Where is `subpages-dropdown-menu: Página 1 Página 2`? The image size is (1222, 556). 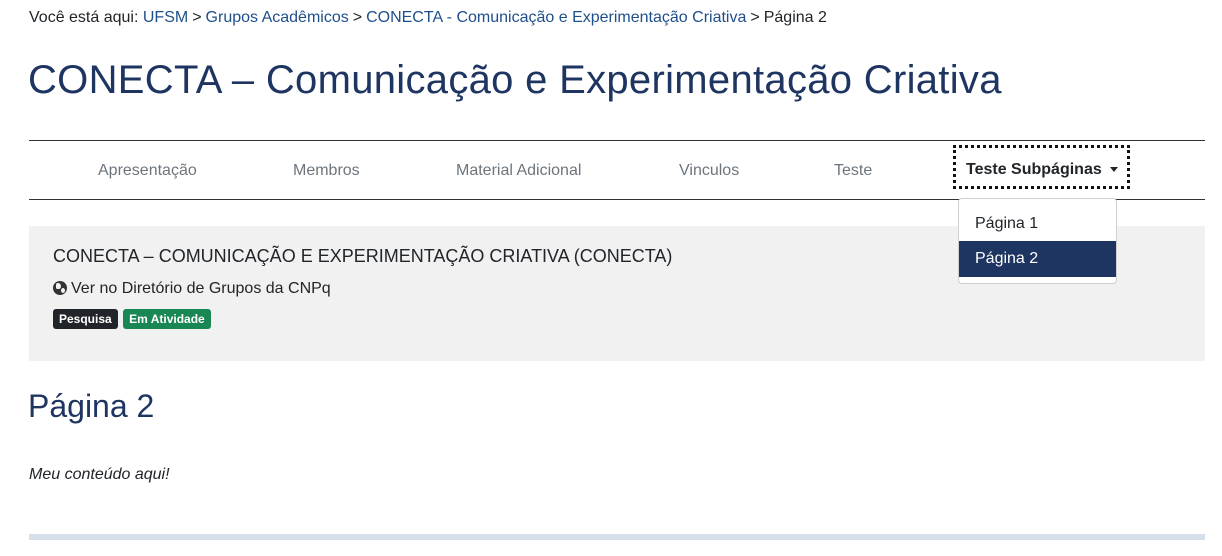 subpages-dropdown-menu: Página 1 Página 2 is located at coordinates (1037, 241).